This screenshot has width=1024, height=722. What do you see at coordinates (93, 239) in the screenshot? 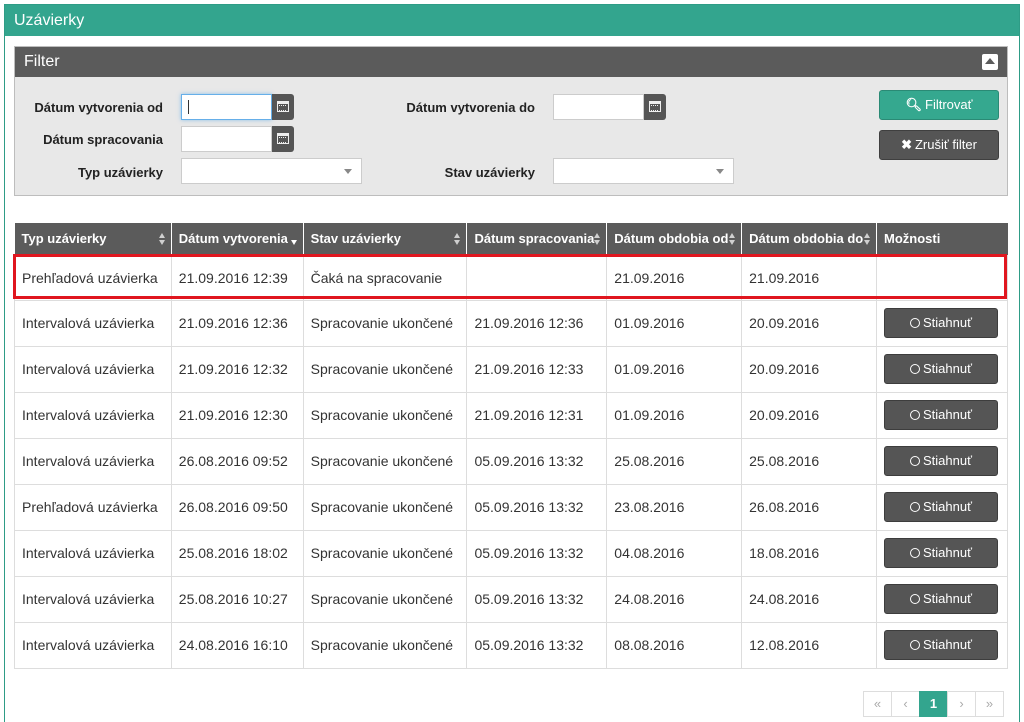
I see `column-header-type: Typ uzávierky` at bounding box center [93, 239].